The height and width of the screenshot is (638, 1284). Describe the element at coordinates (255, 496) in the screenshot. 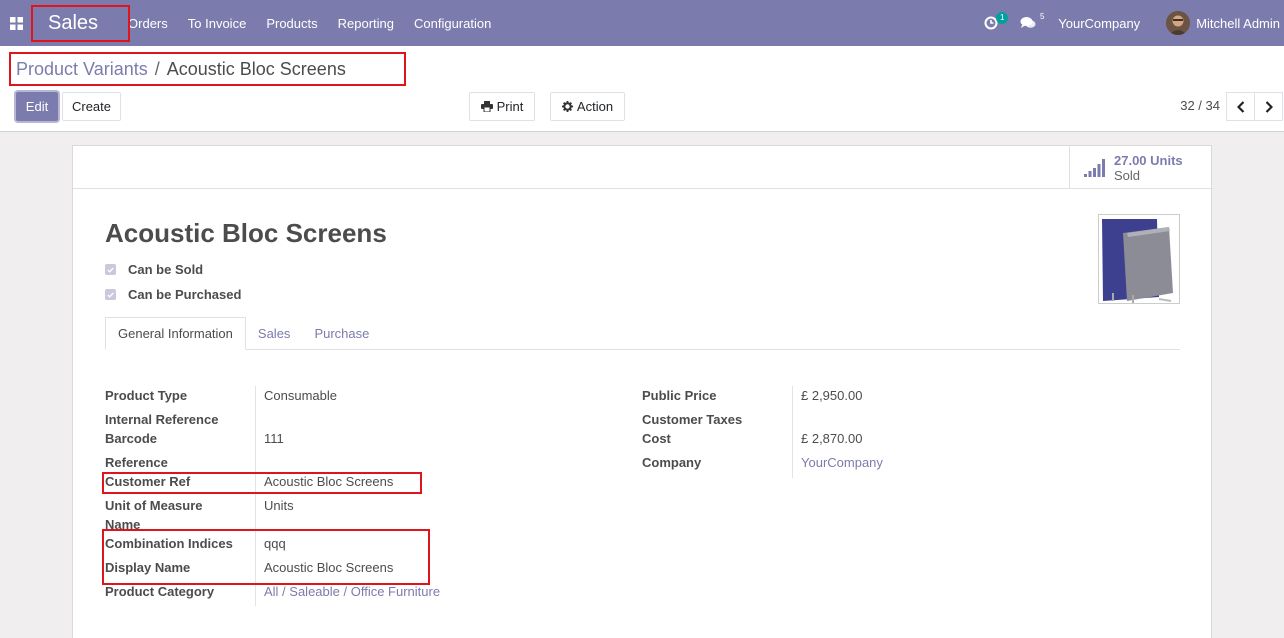

I see `left-group-separator` at that location.